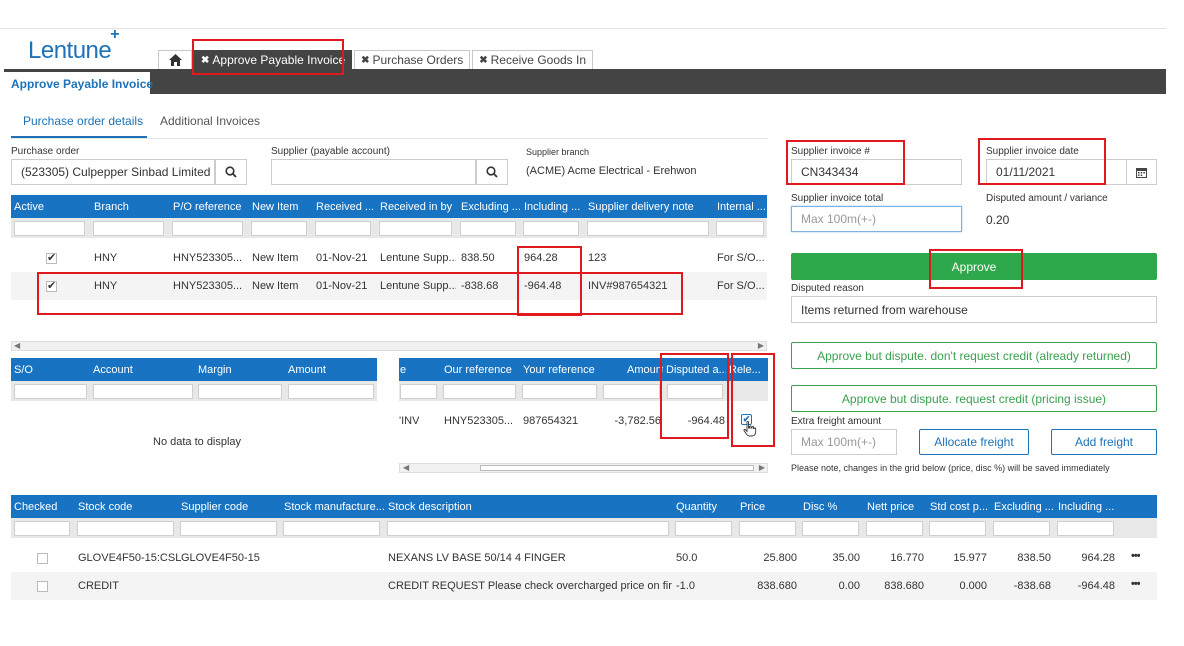  I want to click on supplier-invoice-date-field: 01/11/2021, so click(1056, 172).